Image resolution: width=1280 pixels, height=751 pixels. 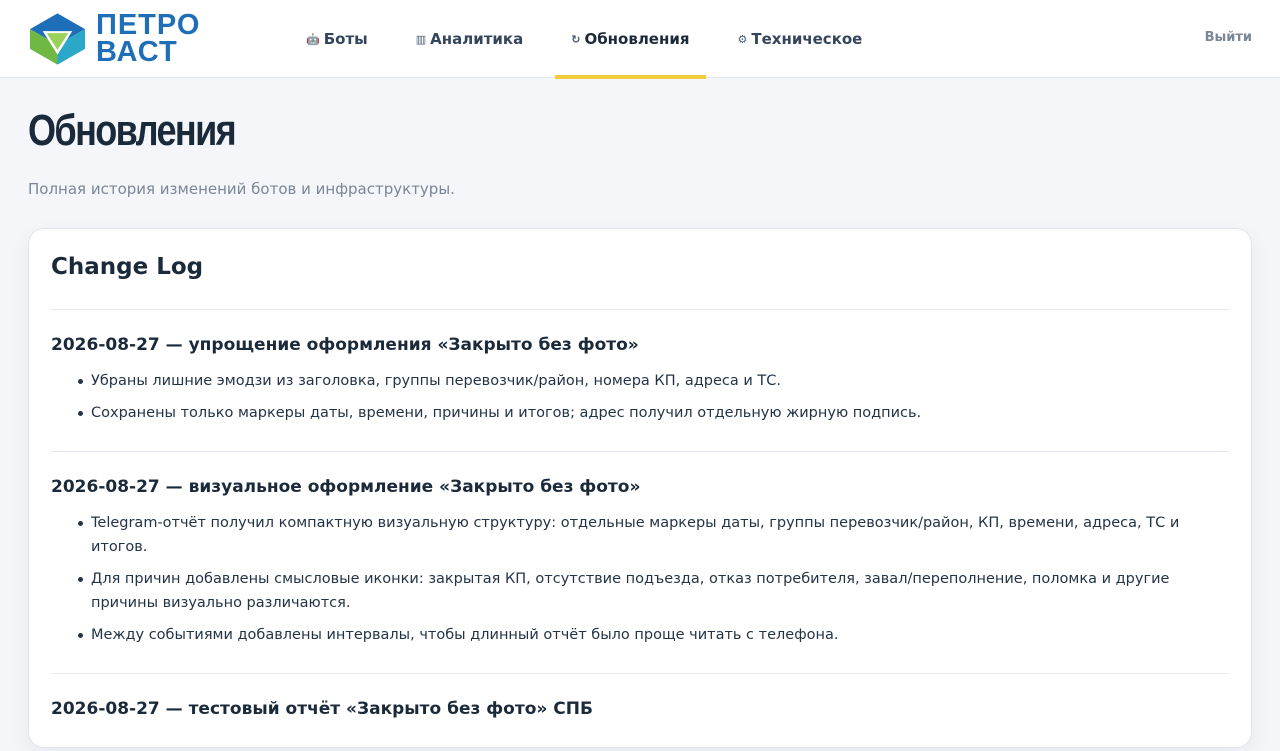 What do you see at coordinates (345, 39) in the screenshot?
I see `nav-item-label: Боты` at bounding box center [345, 39].